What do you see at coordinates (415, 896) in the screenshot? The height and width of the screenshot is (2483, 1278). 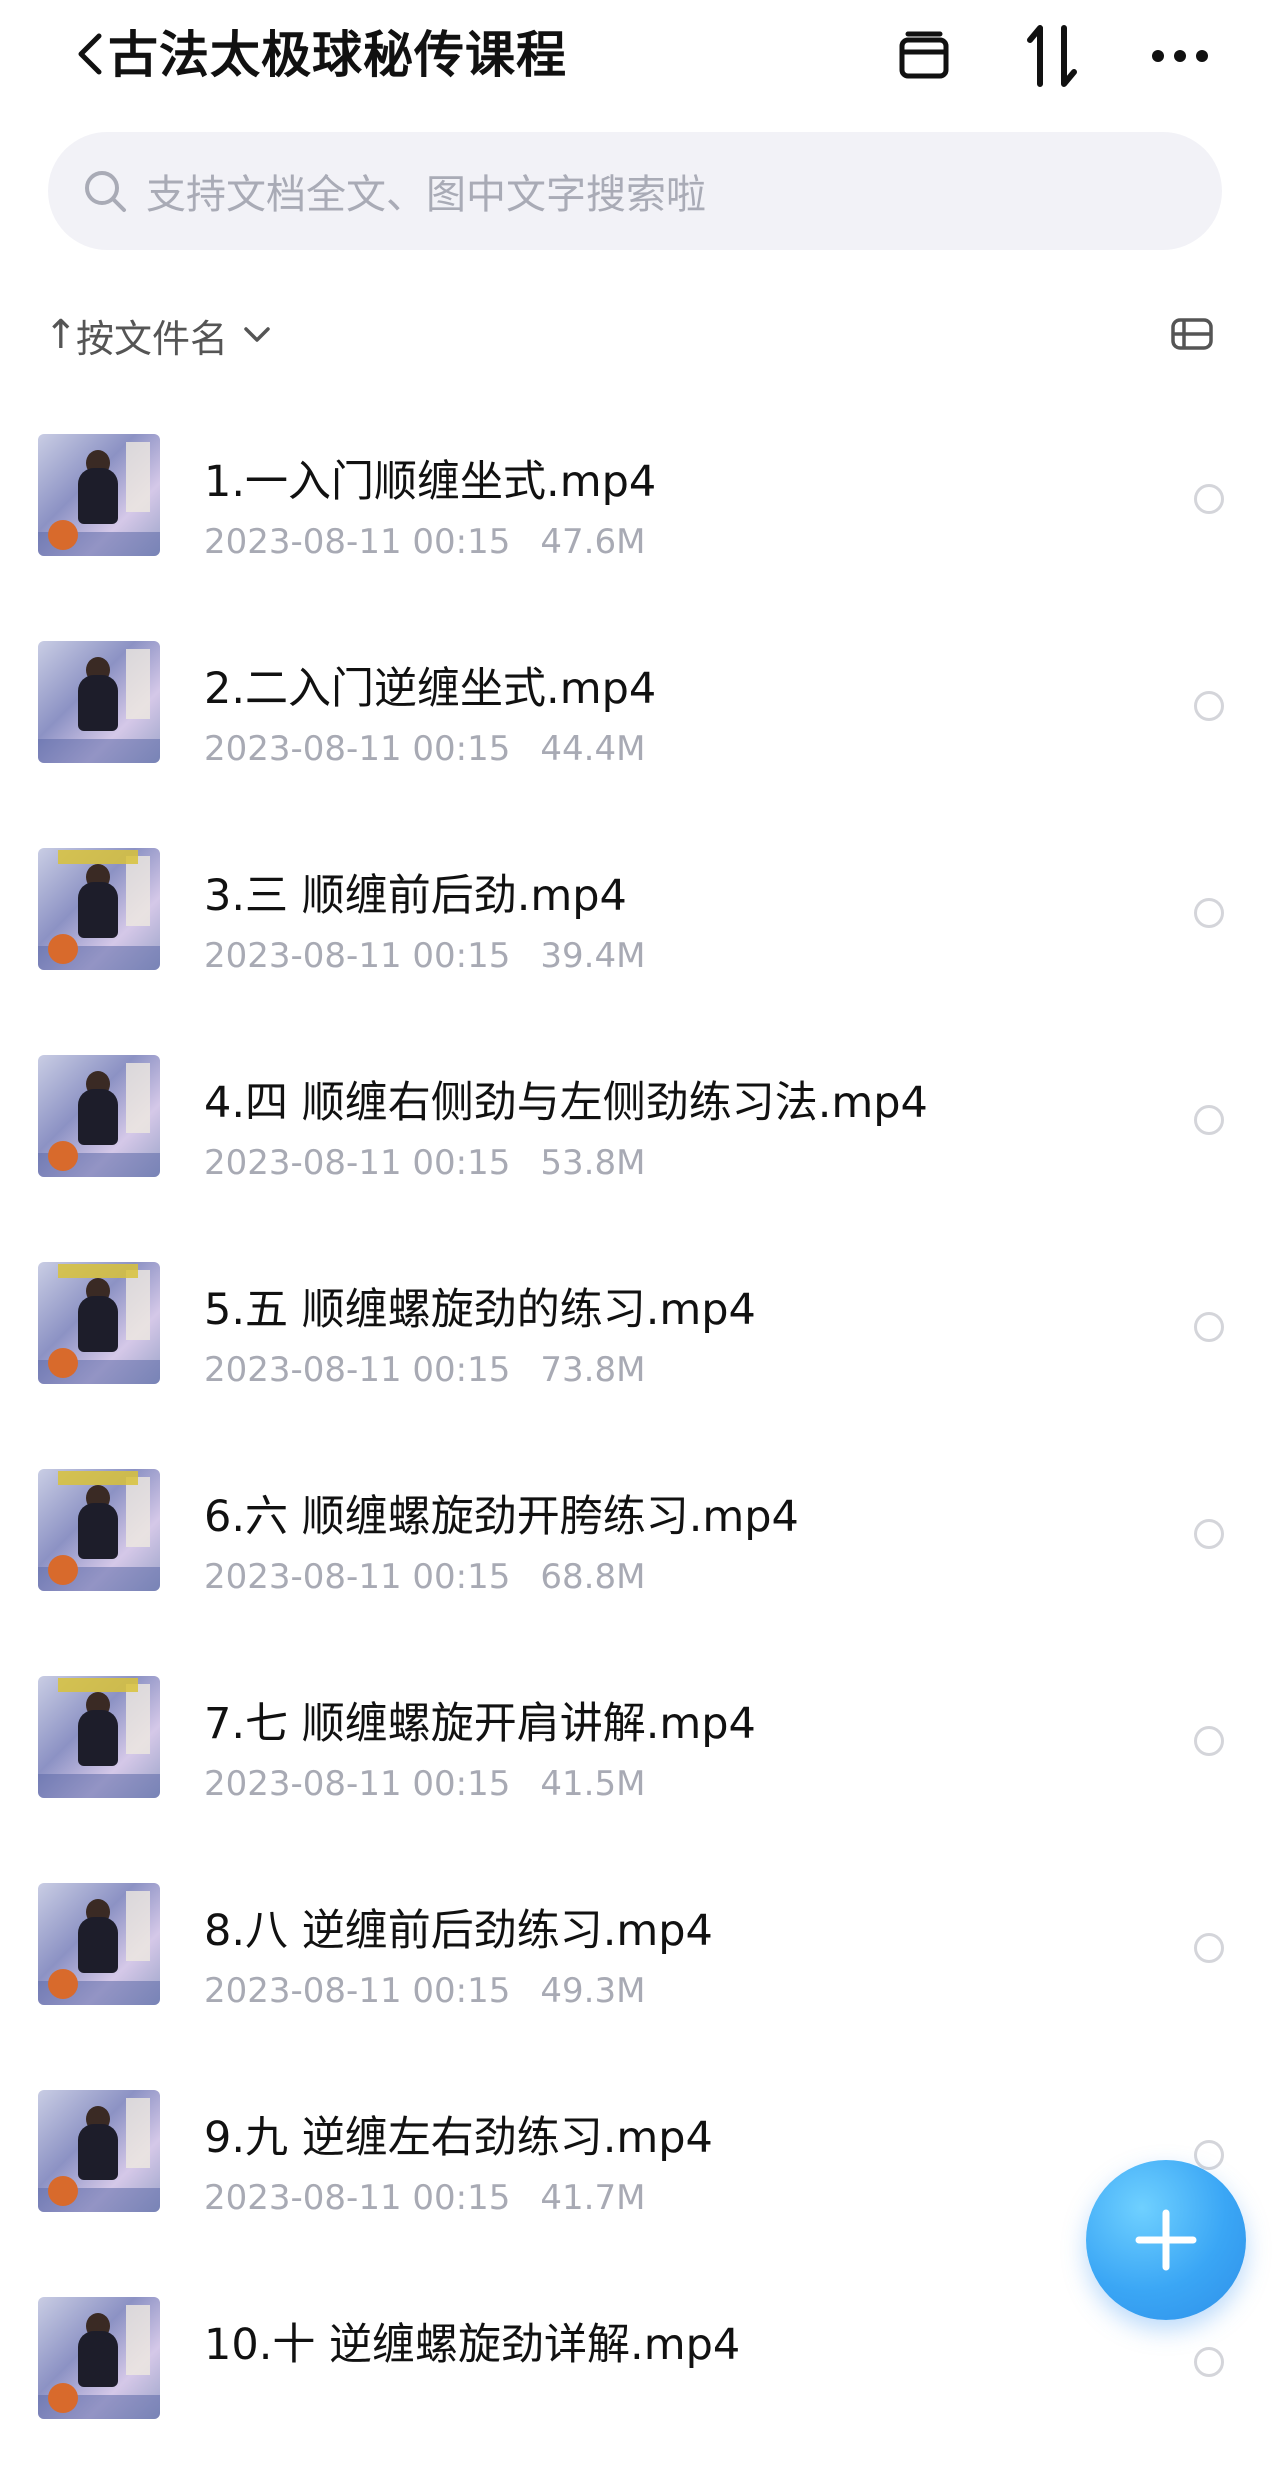 I see `file-name: 3.三 顺缠前后劲.mp4` at bounding box center [415, 896].